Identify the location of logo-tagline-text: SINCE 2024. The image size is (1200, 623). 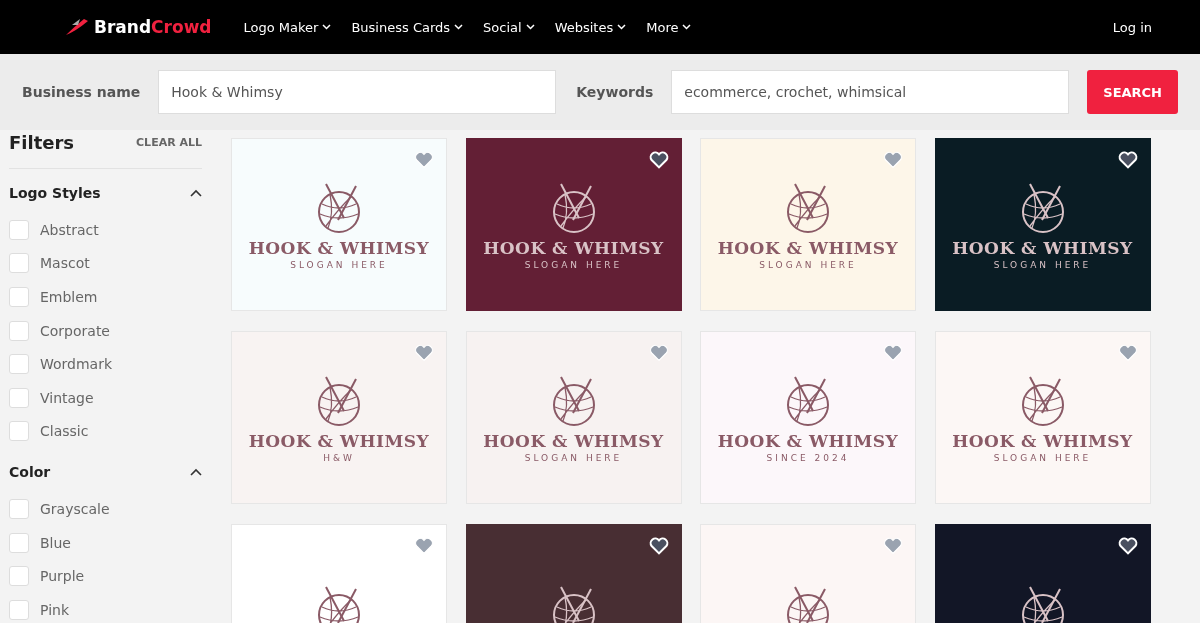
(808, 457).